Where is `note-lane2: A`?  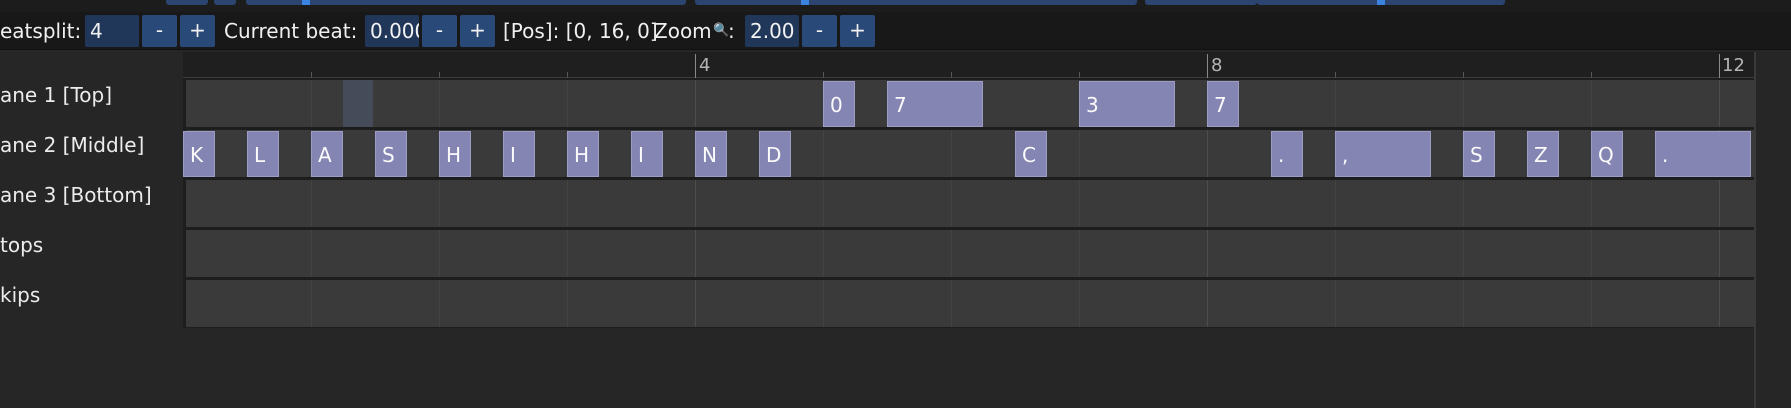 note-lane2: A is located at coordinates (327, 154).